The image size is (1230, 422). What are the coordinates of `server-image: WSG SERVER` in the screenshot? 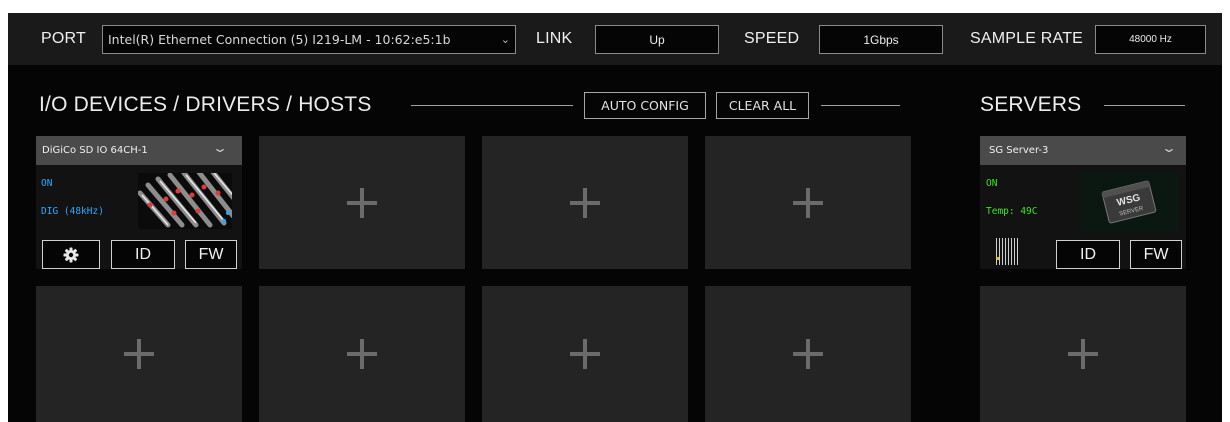 It's located at (1129, 202).